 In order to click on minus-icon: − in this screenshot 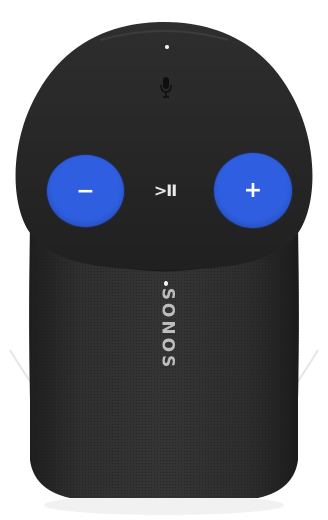, I will do `click(85, 191)`.